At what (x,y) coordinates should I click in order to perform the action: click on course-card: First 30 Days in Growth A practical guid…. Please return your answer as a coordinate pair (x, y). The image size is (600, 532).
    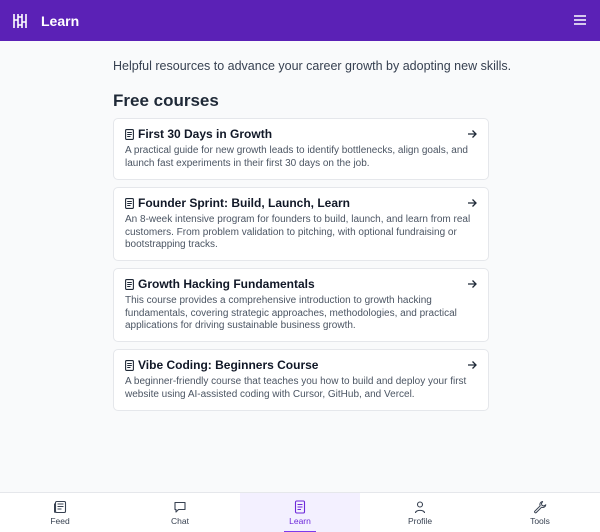
    Looking at the image, I should click on (301, 149).